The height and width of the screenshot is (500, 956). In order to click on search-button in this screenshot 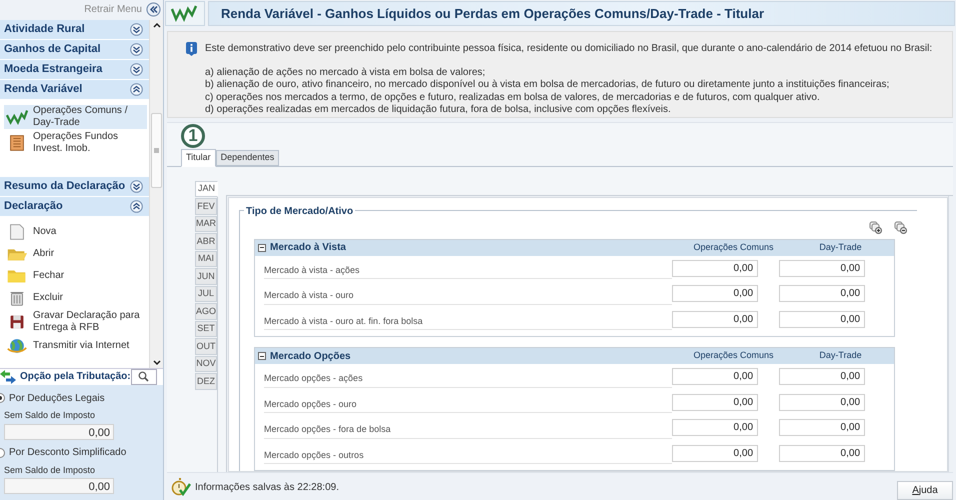, I will do `click(143, 376)`.